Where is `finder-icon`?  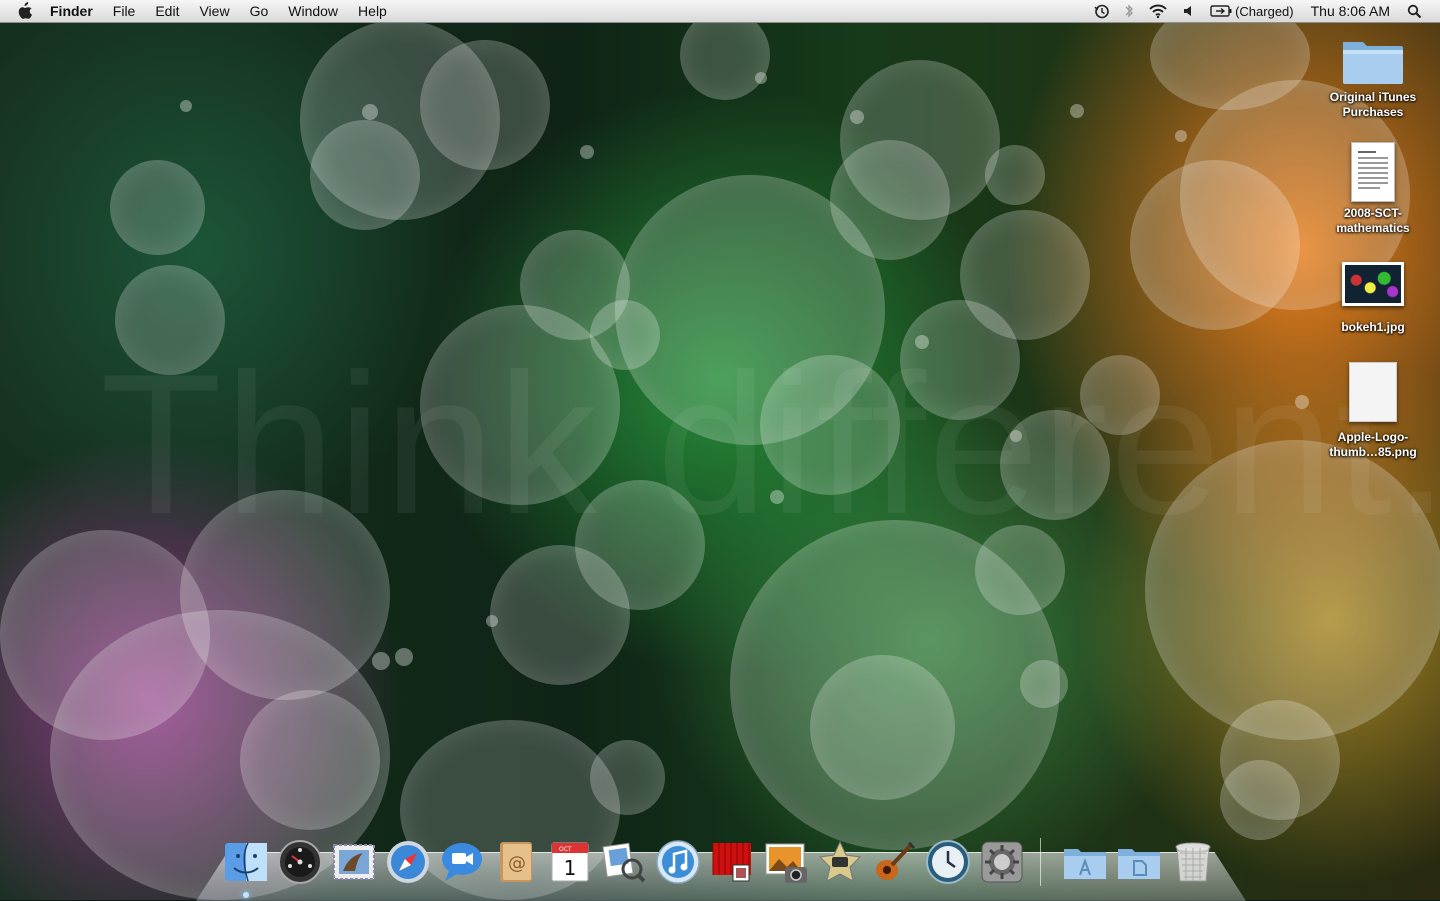 finder-icon is located at coordinates (246, 868).